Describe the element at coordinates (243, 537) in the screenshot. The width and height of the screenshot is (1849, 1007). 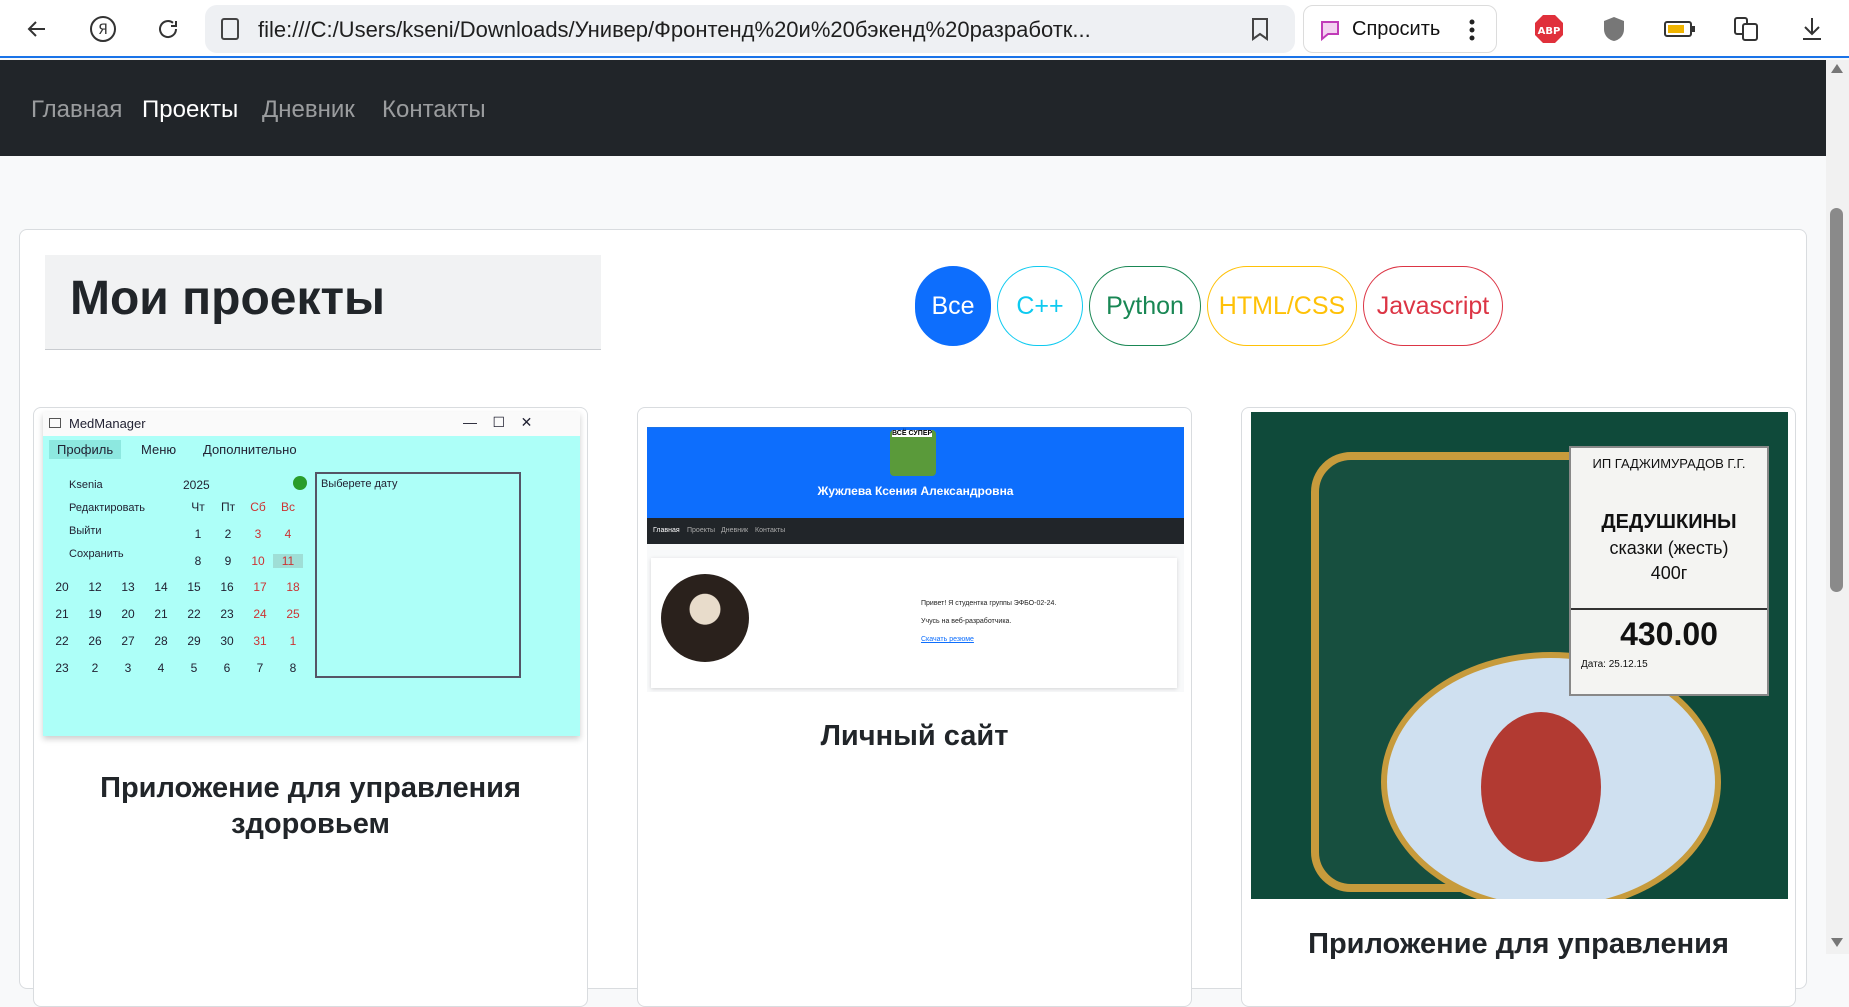
I see `calendar-row: 1 2 3 4` at that location.